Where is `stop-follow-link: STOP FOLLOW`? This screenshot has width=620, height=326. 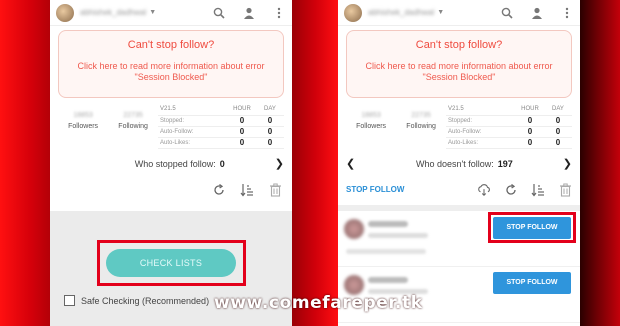 stop-follow-link: STOP FOLLOW is located at coordinates (375, 189).